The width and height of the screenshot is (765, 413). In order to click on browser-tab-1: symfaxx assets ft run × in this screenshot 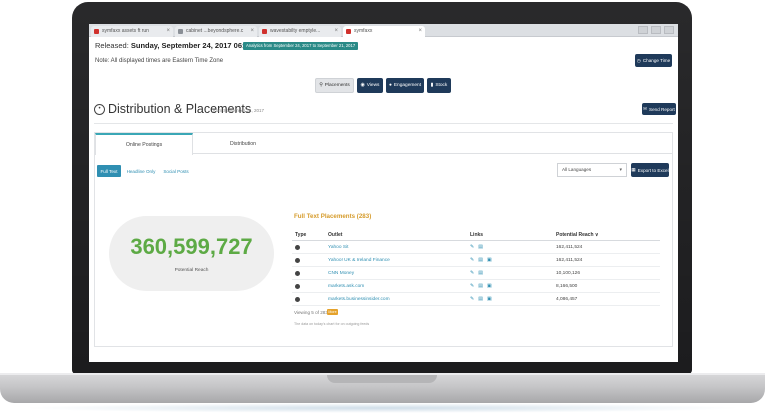, I will do `click(132, 31)`.